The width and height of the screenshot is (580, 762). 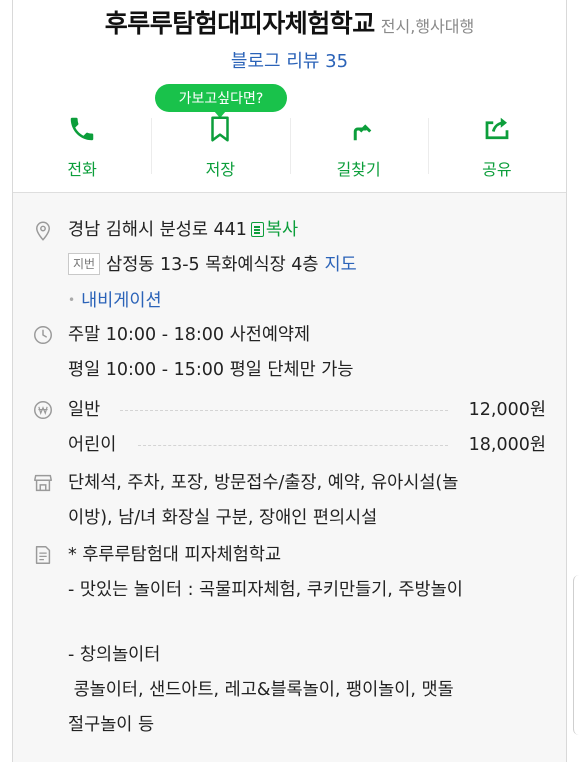 What do you see at coordinates (84, 264) in the screenshot?
I see `jibun-tag: 지번` at bounding box center [84, 264].